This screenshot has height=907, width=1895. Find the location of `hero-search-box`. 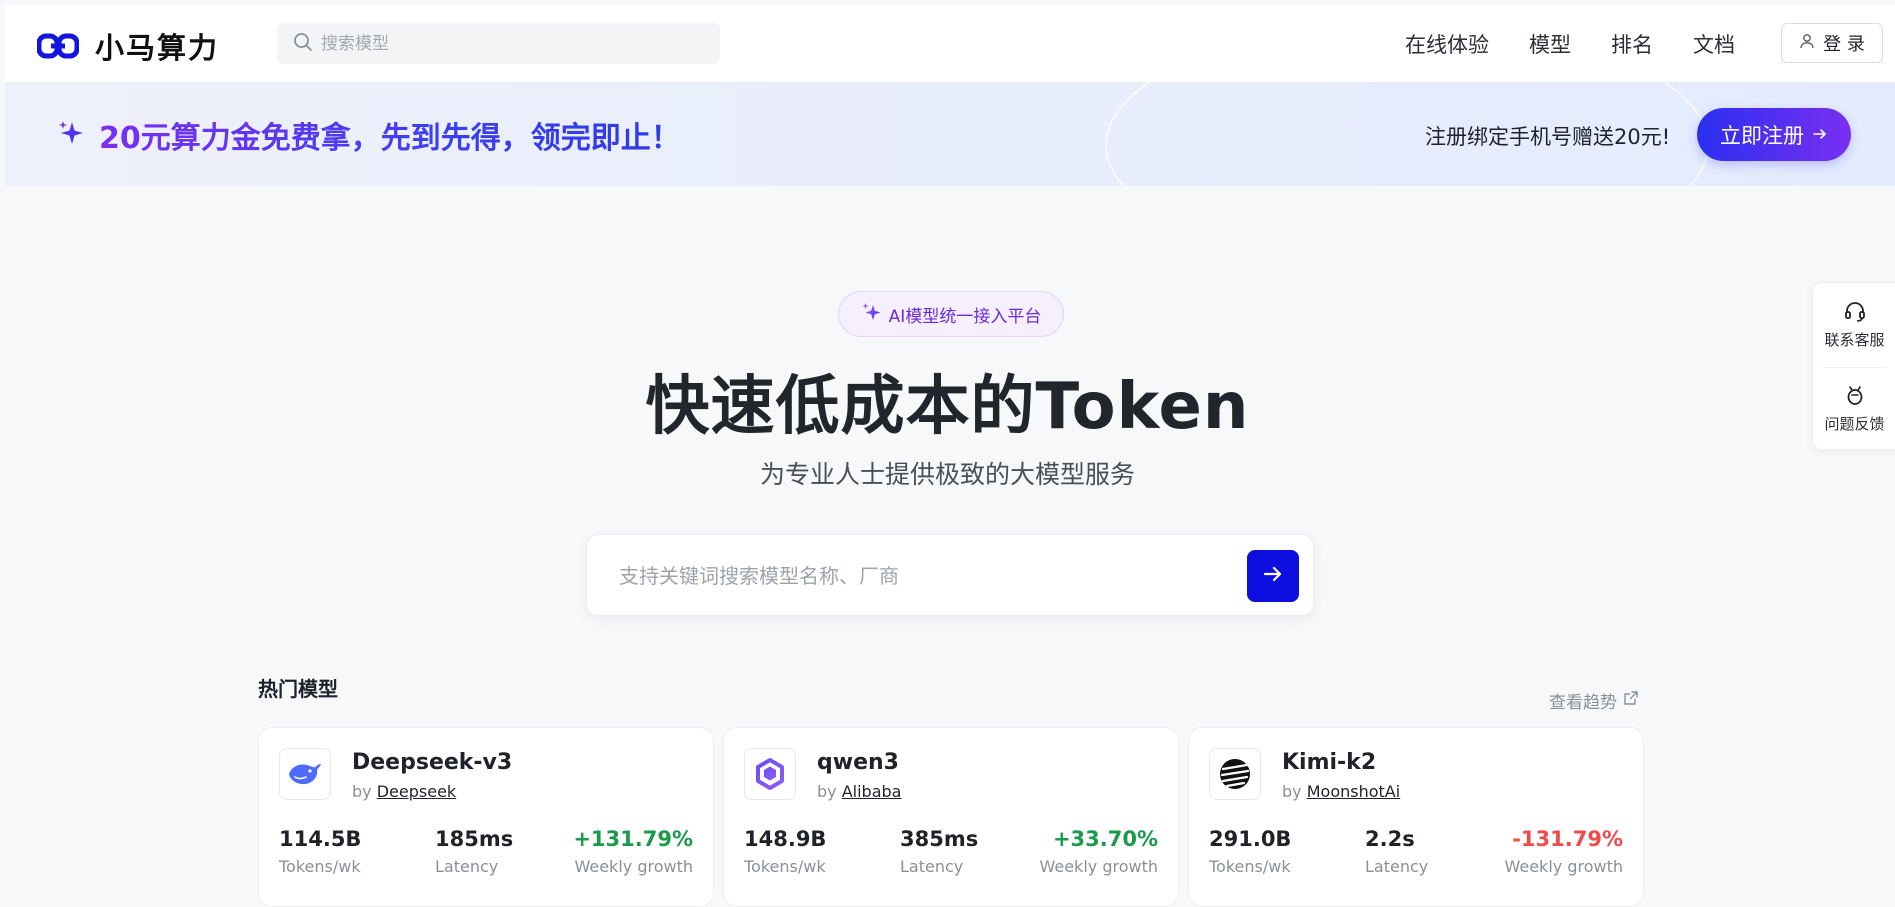

hero-search-box is located at coordinates (950, 575).